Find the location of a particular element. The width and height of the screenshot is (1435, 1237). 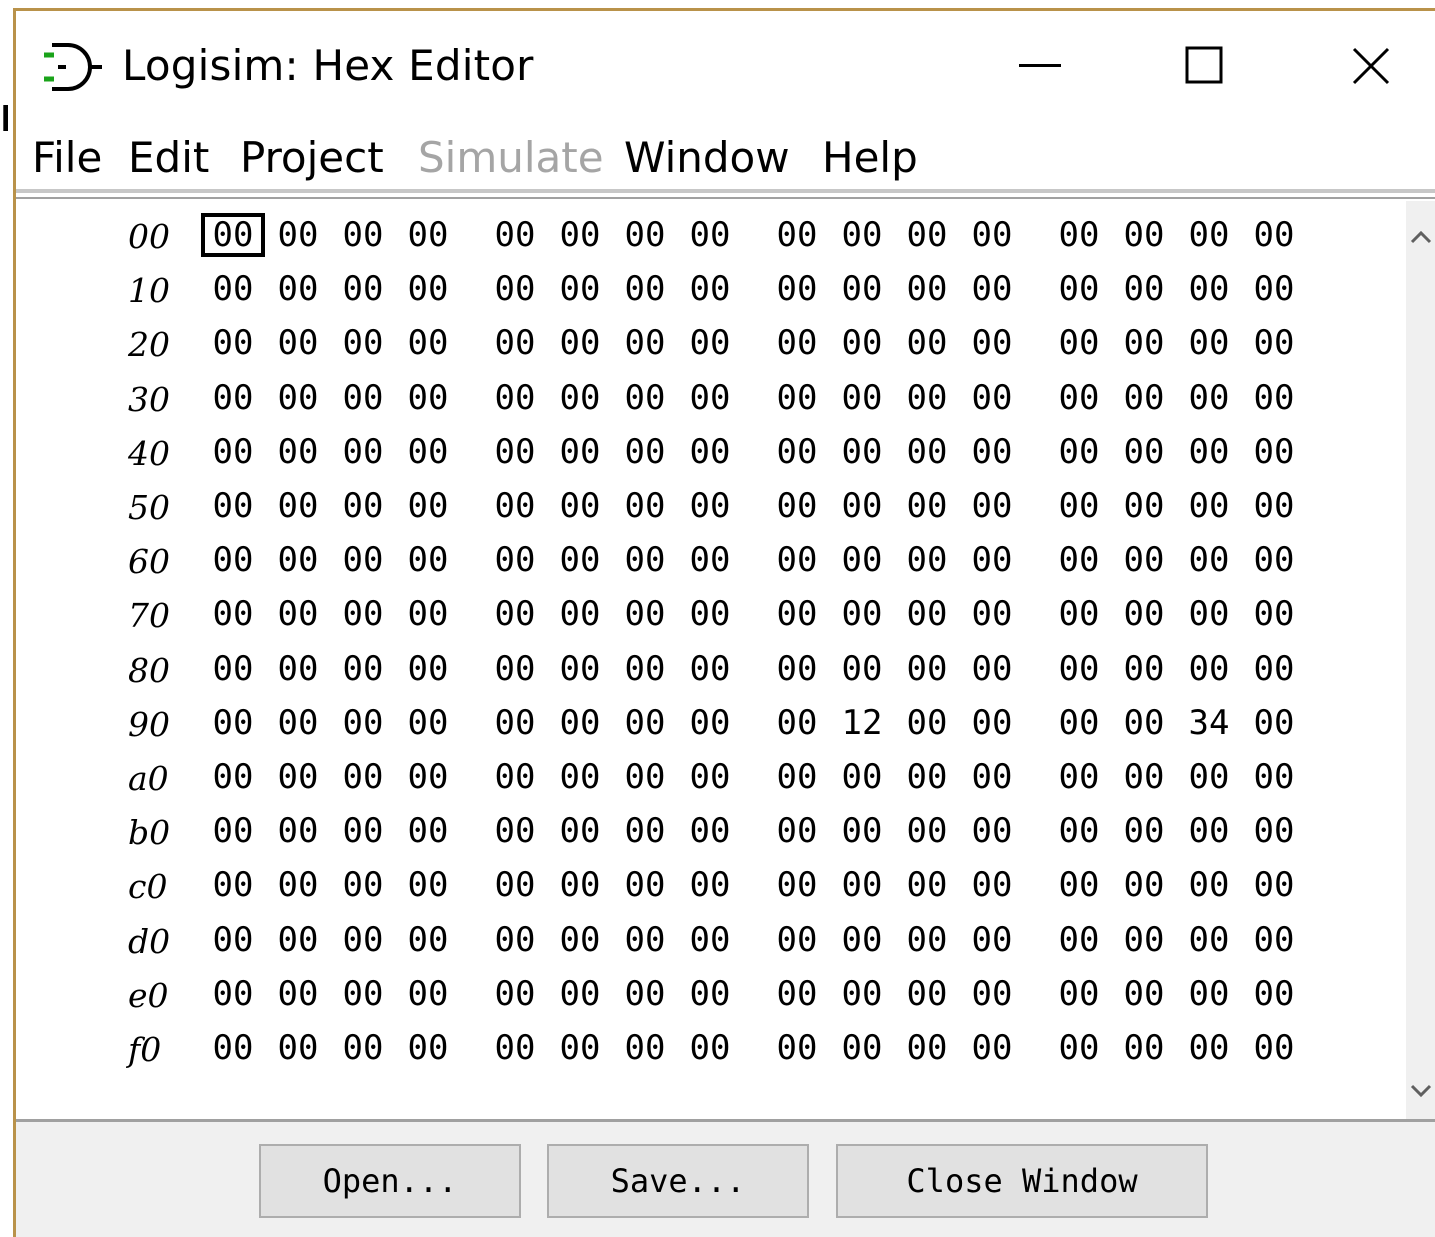

menu-project: Project is located at coordinates (312, 157).